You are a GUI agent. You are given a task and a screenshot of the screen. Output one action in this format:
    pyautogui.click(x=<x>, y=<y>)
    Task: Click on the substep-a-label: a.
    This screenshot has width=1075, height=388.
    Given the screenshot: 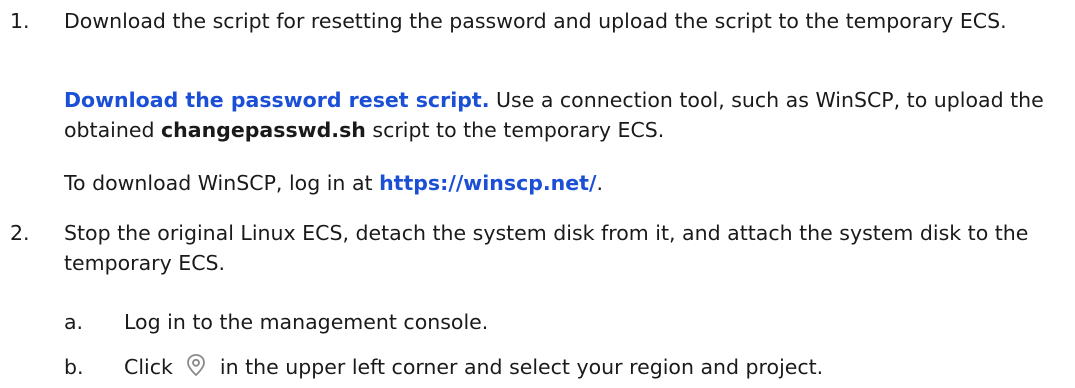 What is the action you would take?
    pyautogui.click(x=74, y=322)
    